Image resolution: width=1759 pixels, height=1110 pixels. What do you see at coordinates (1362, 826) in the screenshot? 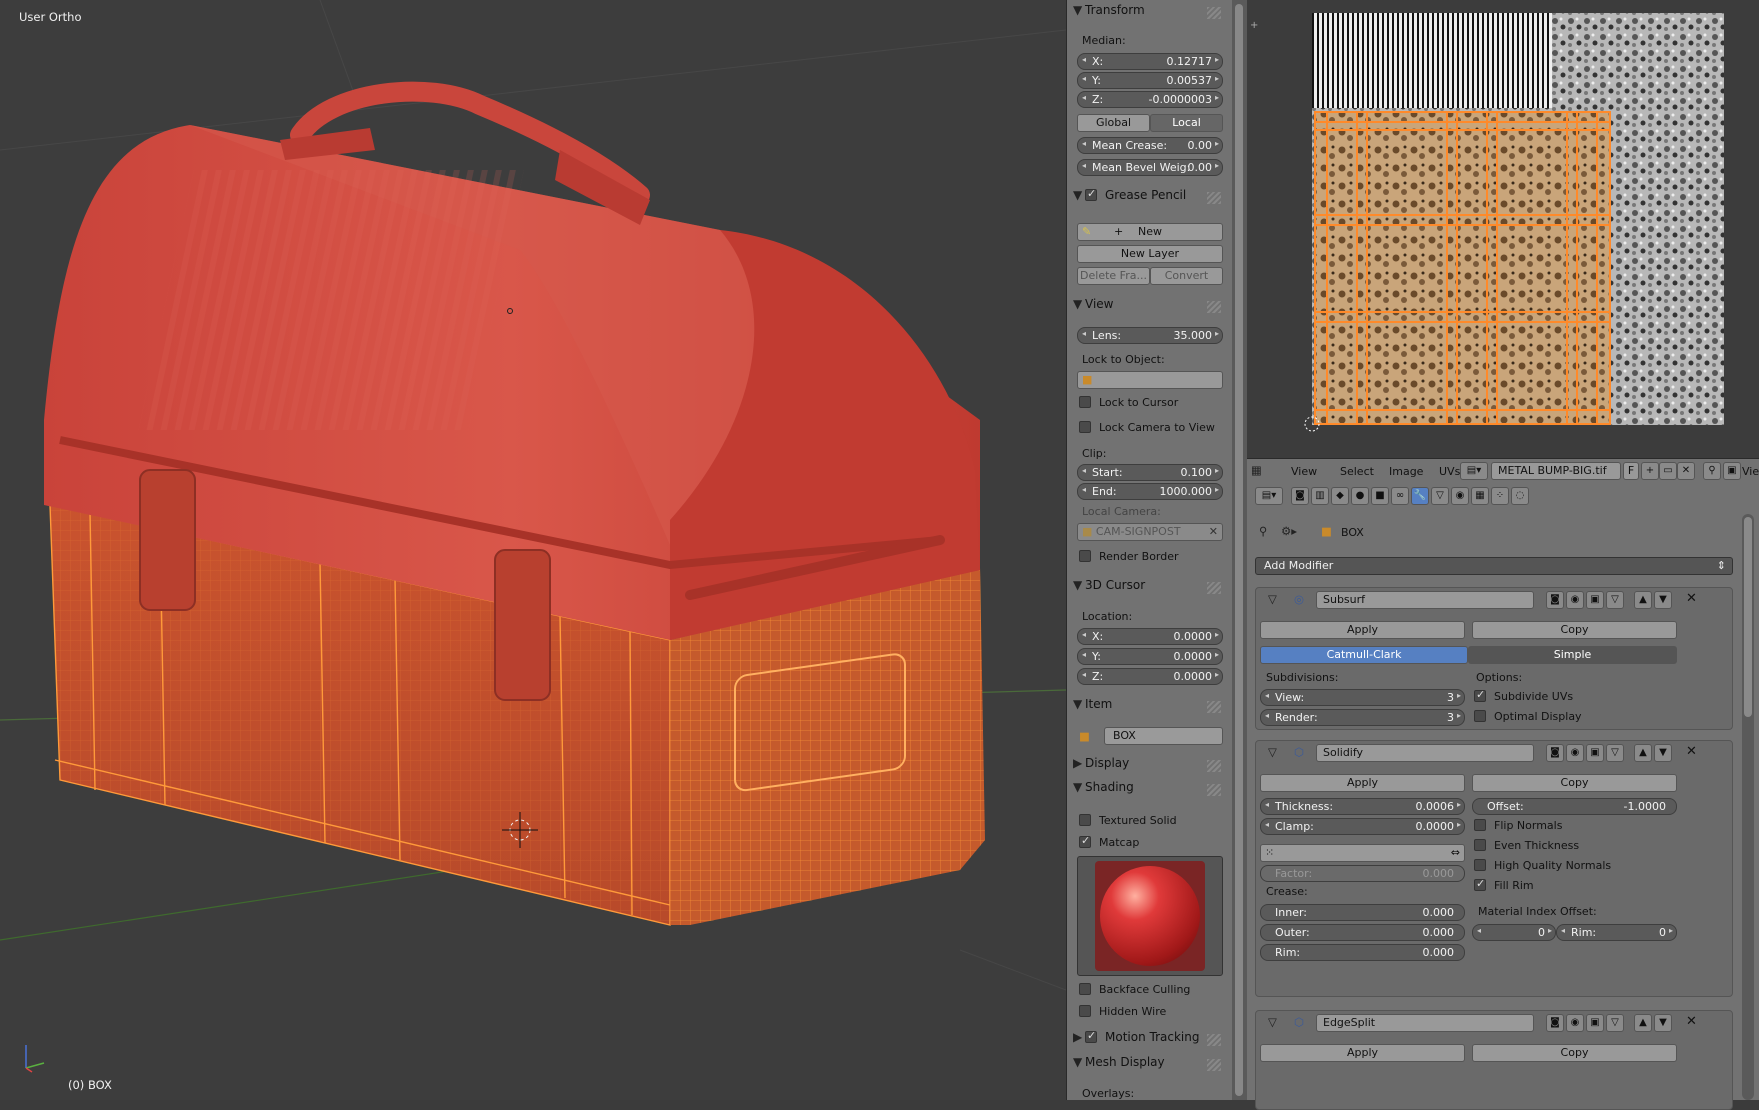
I see `clamp-field: ◂ Clamp: 0.0000 ▸` at bounding box center [1362, 826].